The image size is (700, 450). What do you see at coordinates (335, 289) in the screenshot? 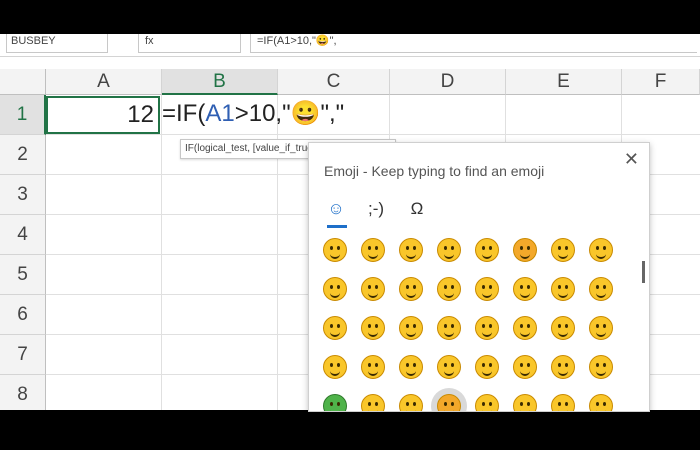
I see `neutral-emoji-icon` at bounding box center [335, 289].